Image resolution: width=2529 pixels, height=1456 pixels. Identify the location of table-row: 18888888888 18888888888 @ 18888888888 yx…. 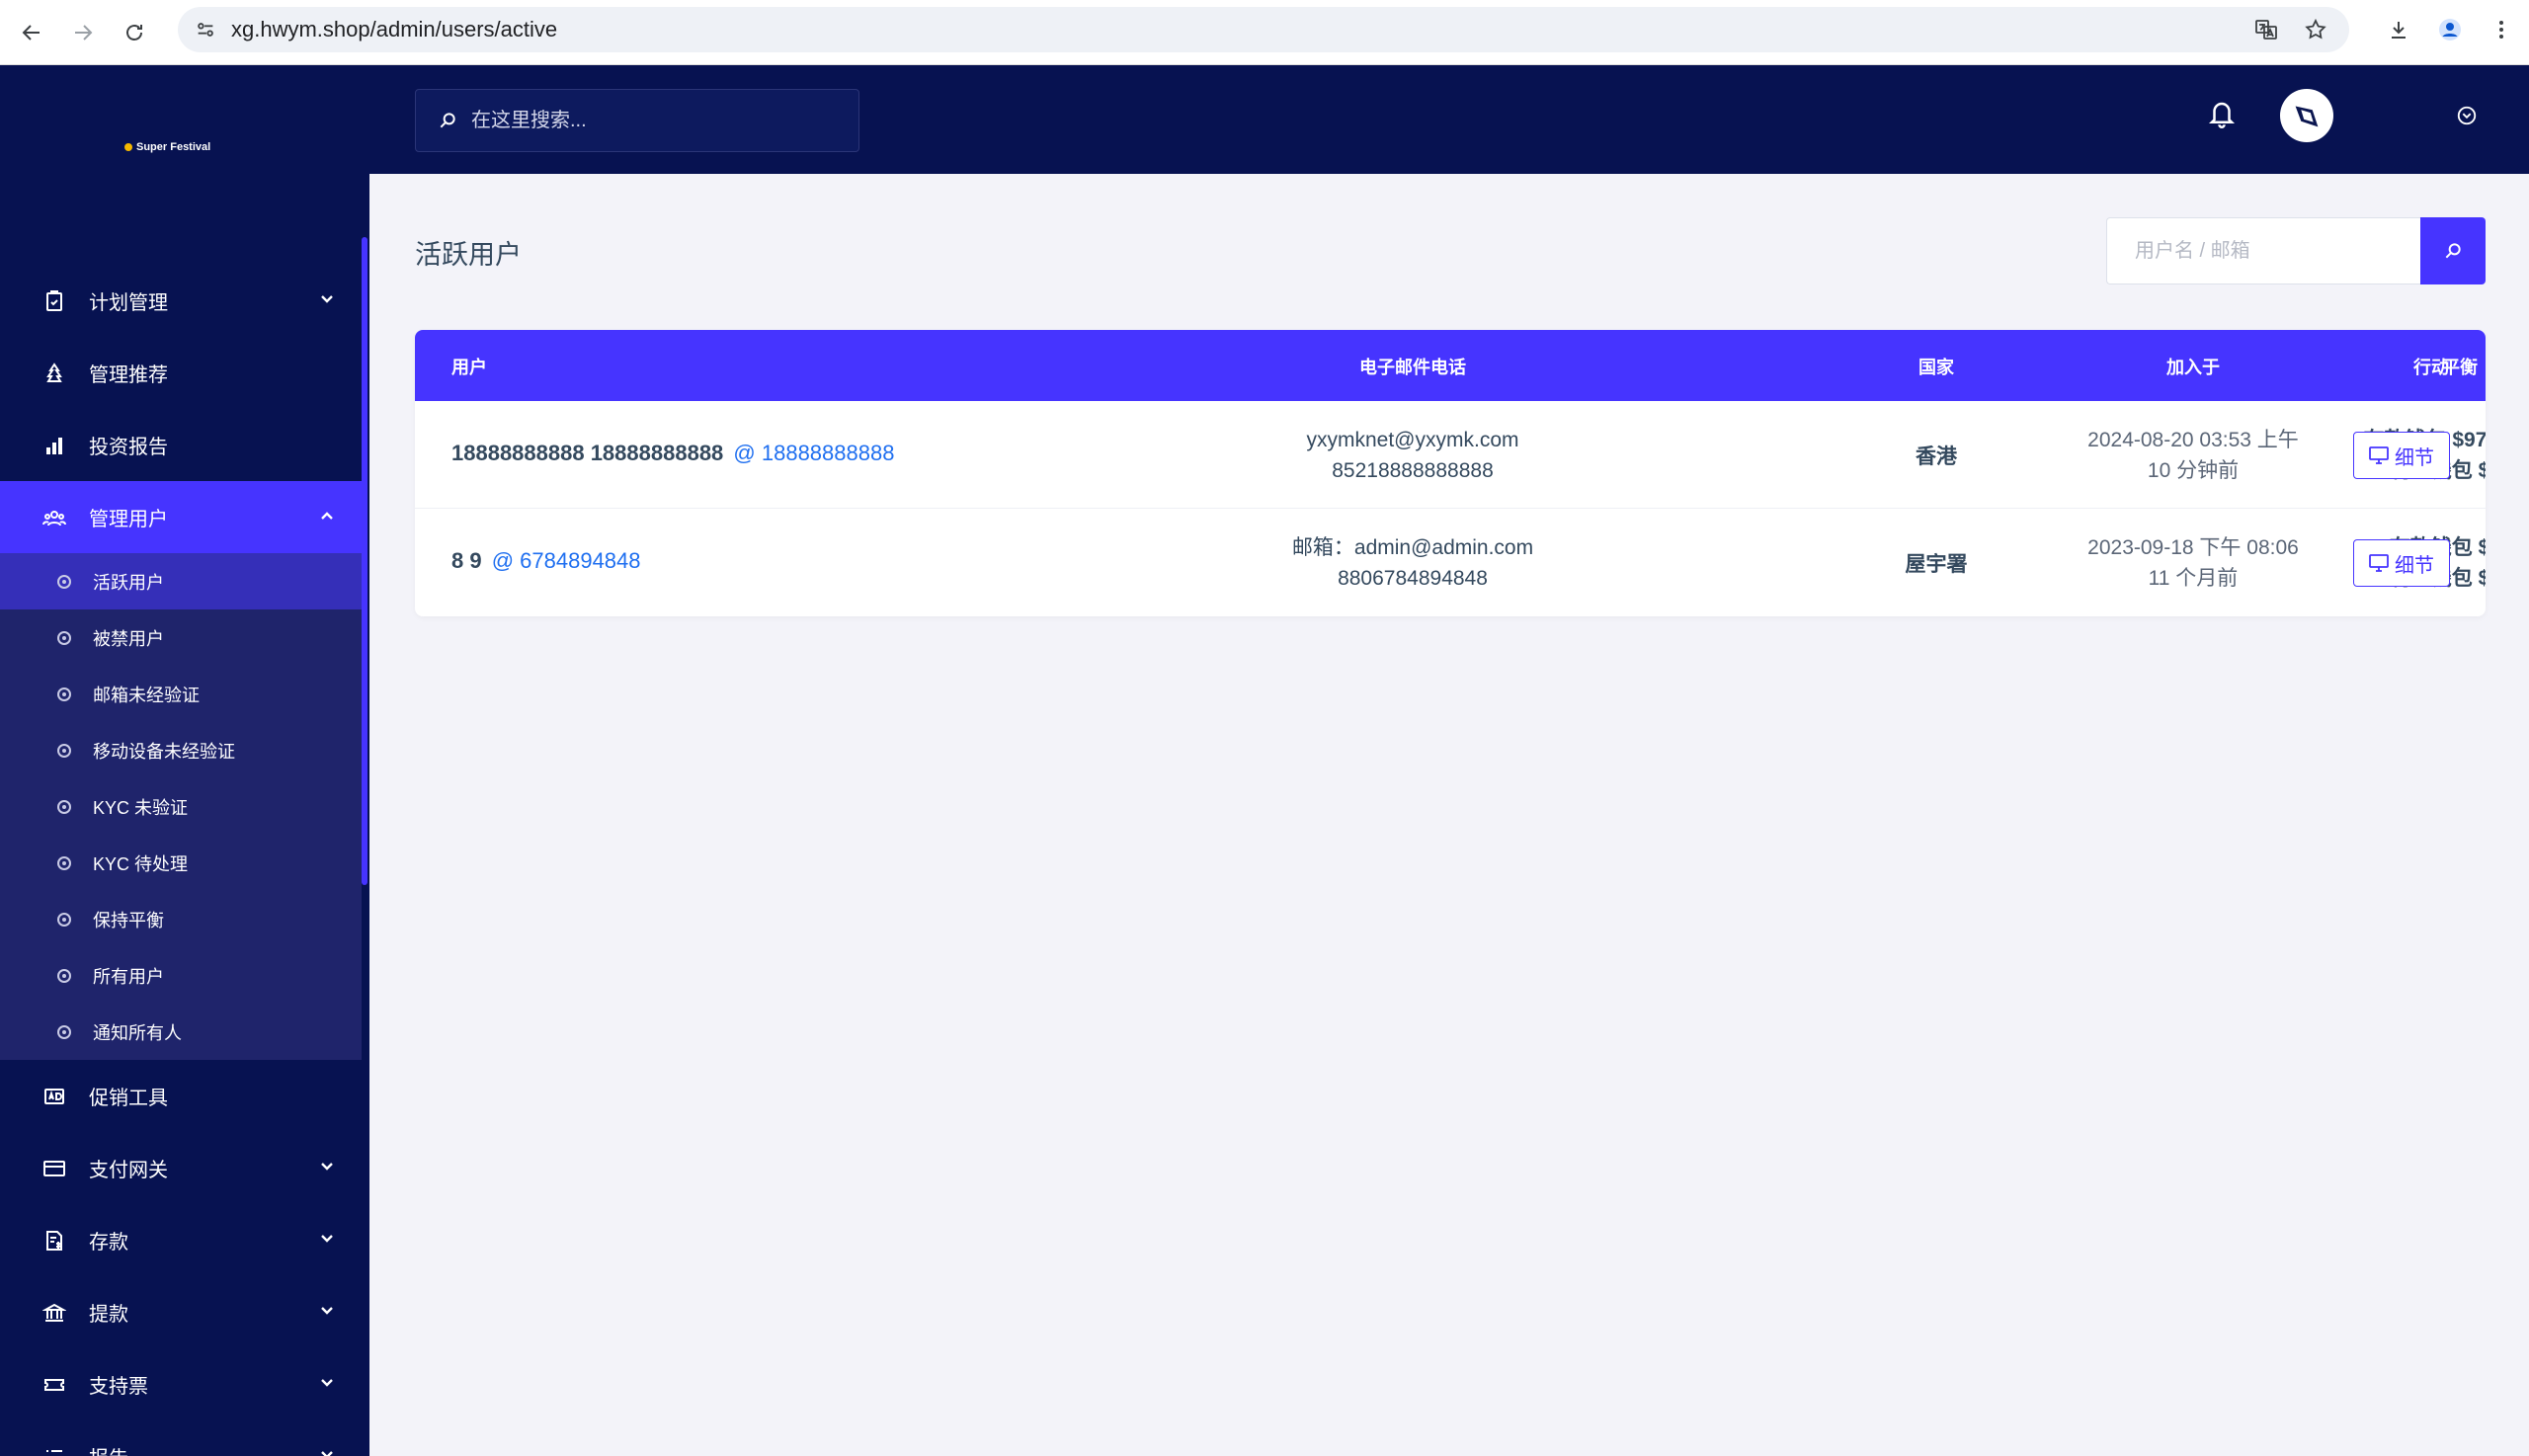
(1450, 455).